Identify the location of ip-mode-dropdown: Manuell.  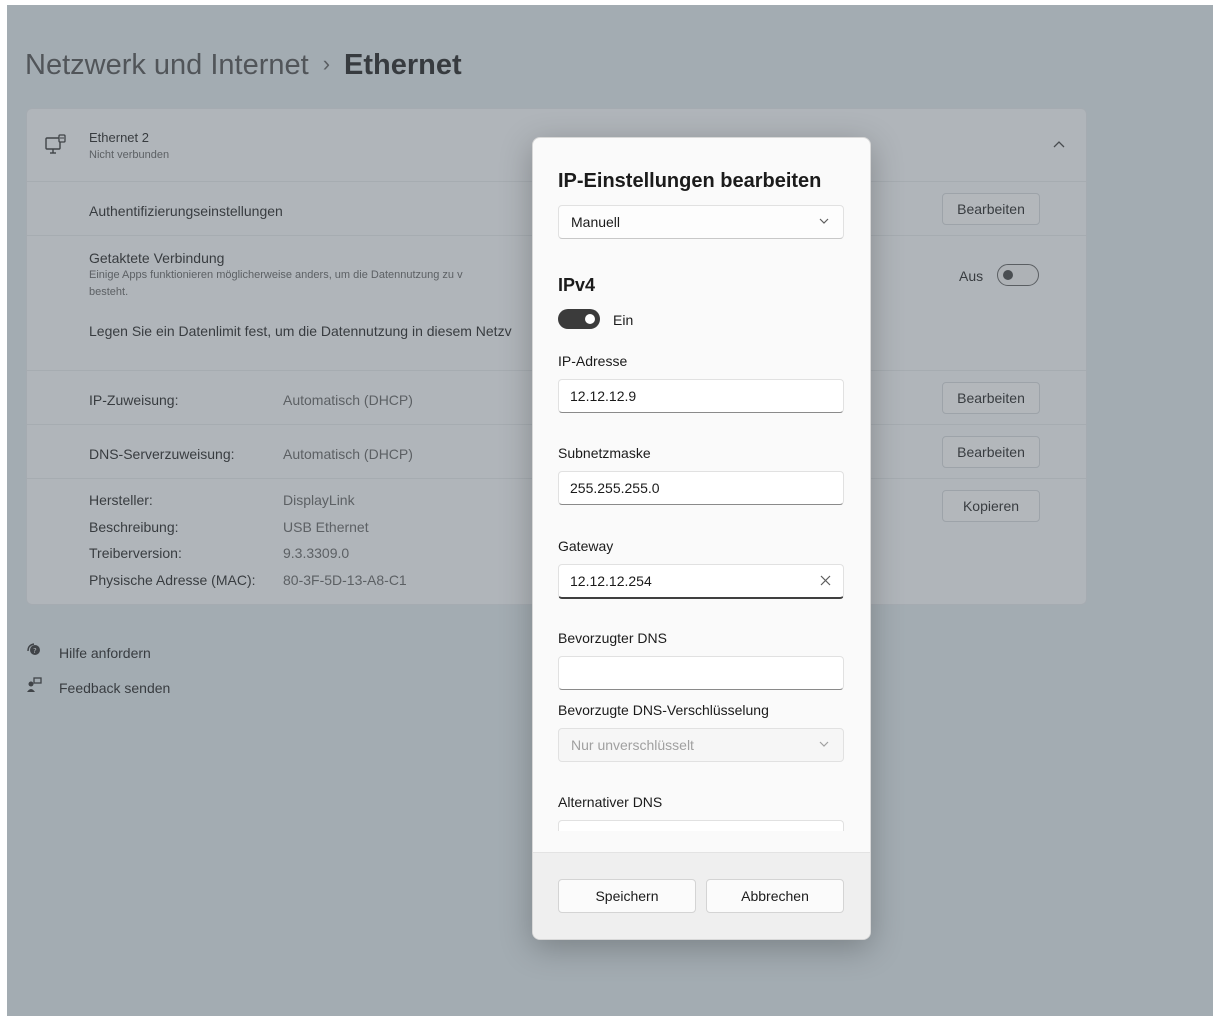
(701, 222).